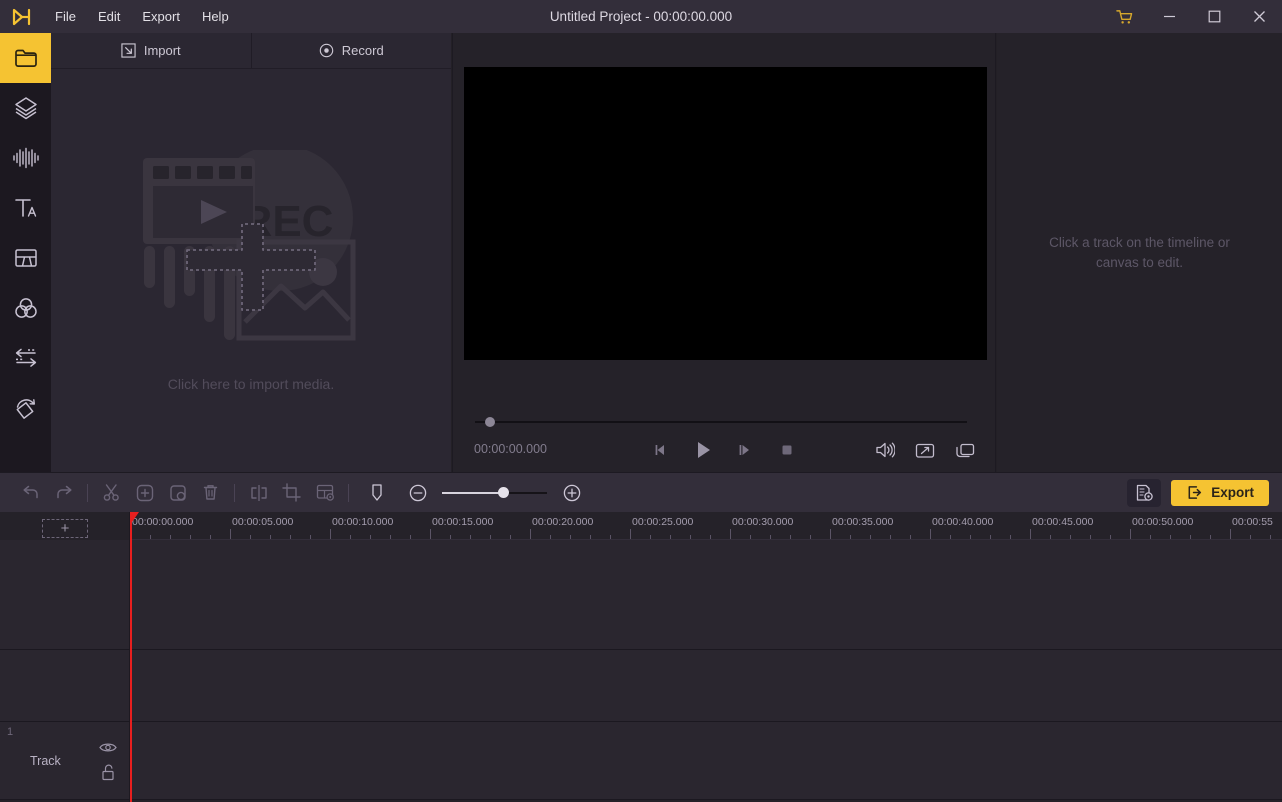 Image resolution: width=1282 pixels, height=802 pixels. I want to click on duplicate-button, so click(177, 493).